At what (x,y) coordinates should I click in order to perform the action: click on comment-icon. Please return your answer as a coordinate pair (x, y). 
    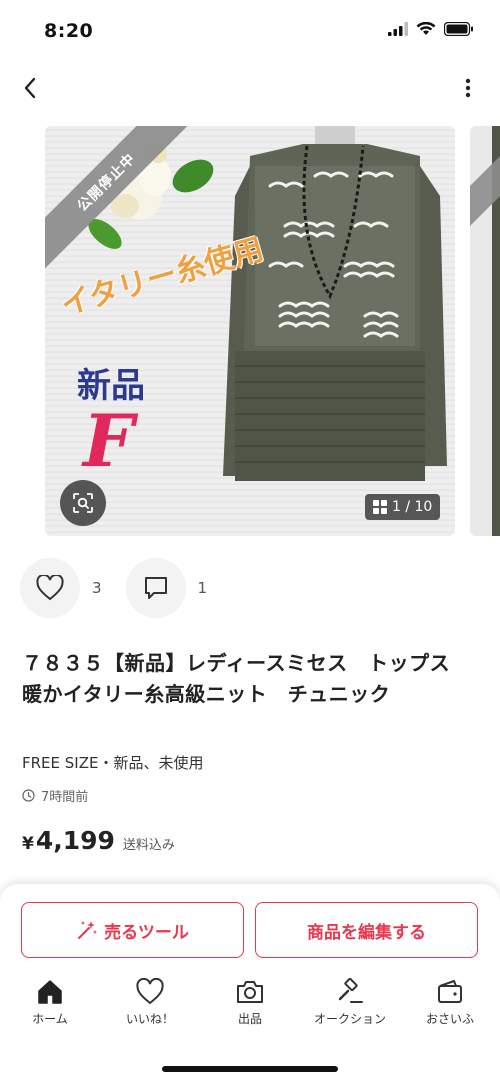
    Looking at the image, I should click on (155, 588).